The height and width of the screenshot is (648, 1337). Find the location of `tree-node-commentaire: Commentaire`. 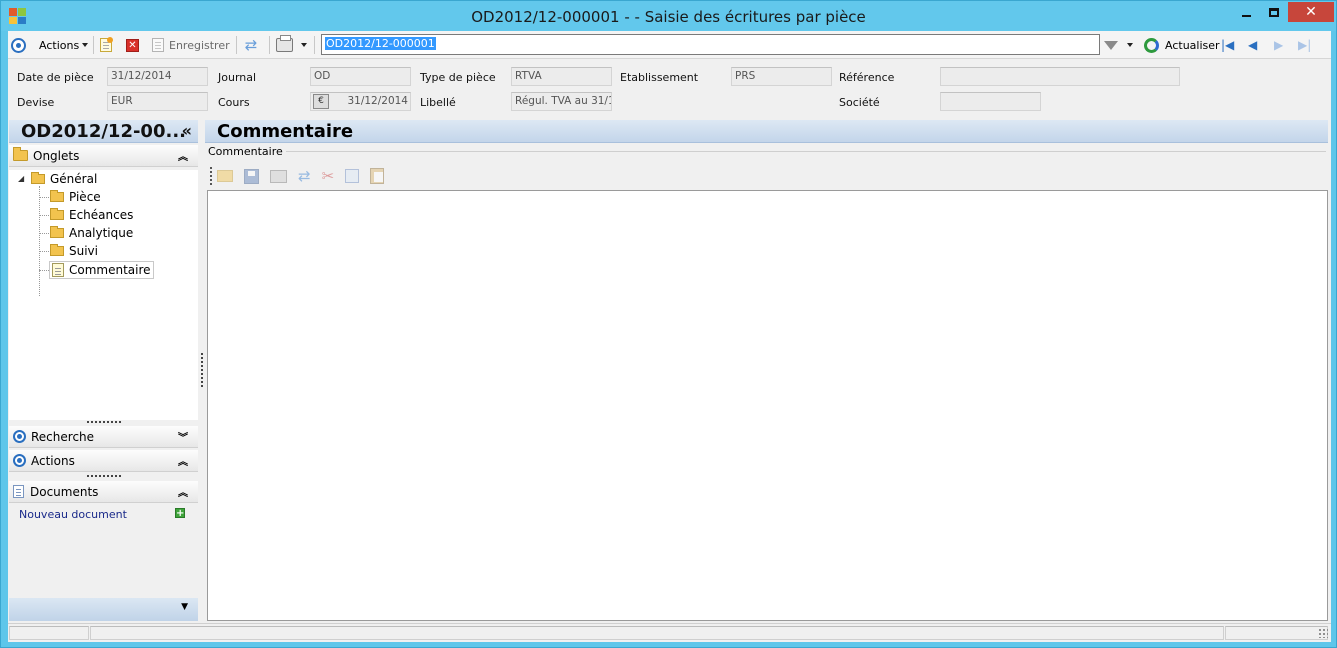

tree-node-commentaire: Commentaire is located at coordinates (101, 270).